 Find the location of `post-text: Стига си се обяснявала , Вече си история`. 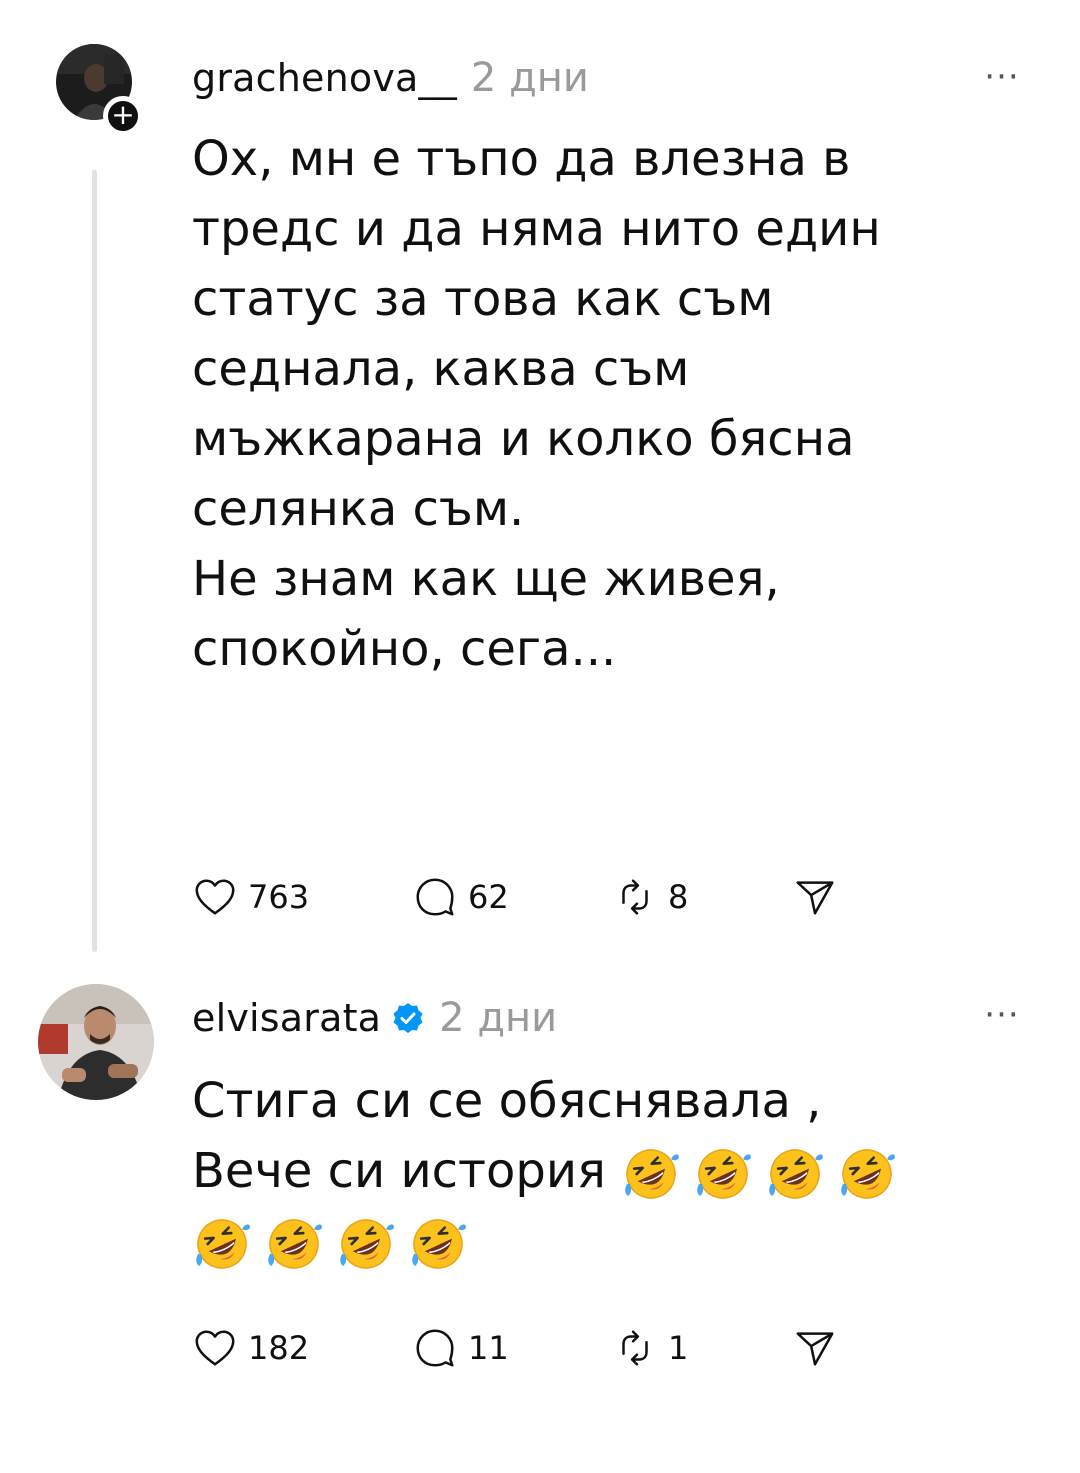

post-text: Стига си се обяснявала , Вече си история is located at coordinates (612, 1171).